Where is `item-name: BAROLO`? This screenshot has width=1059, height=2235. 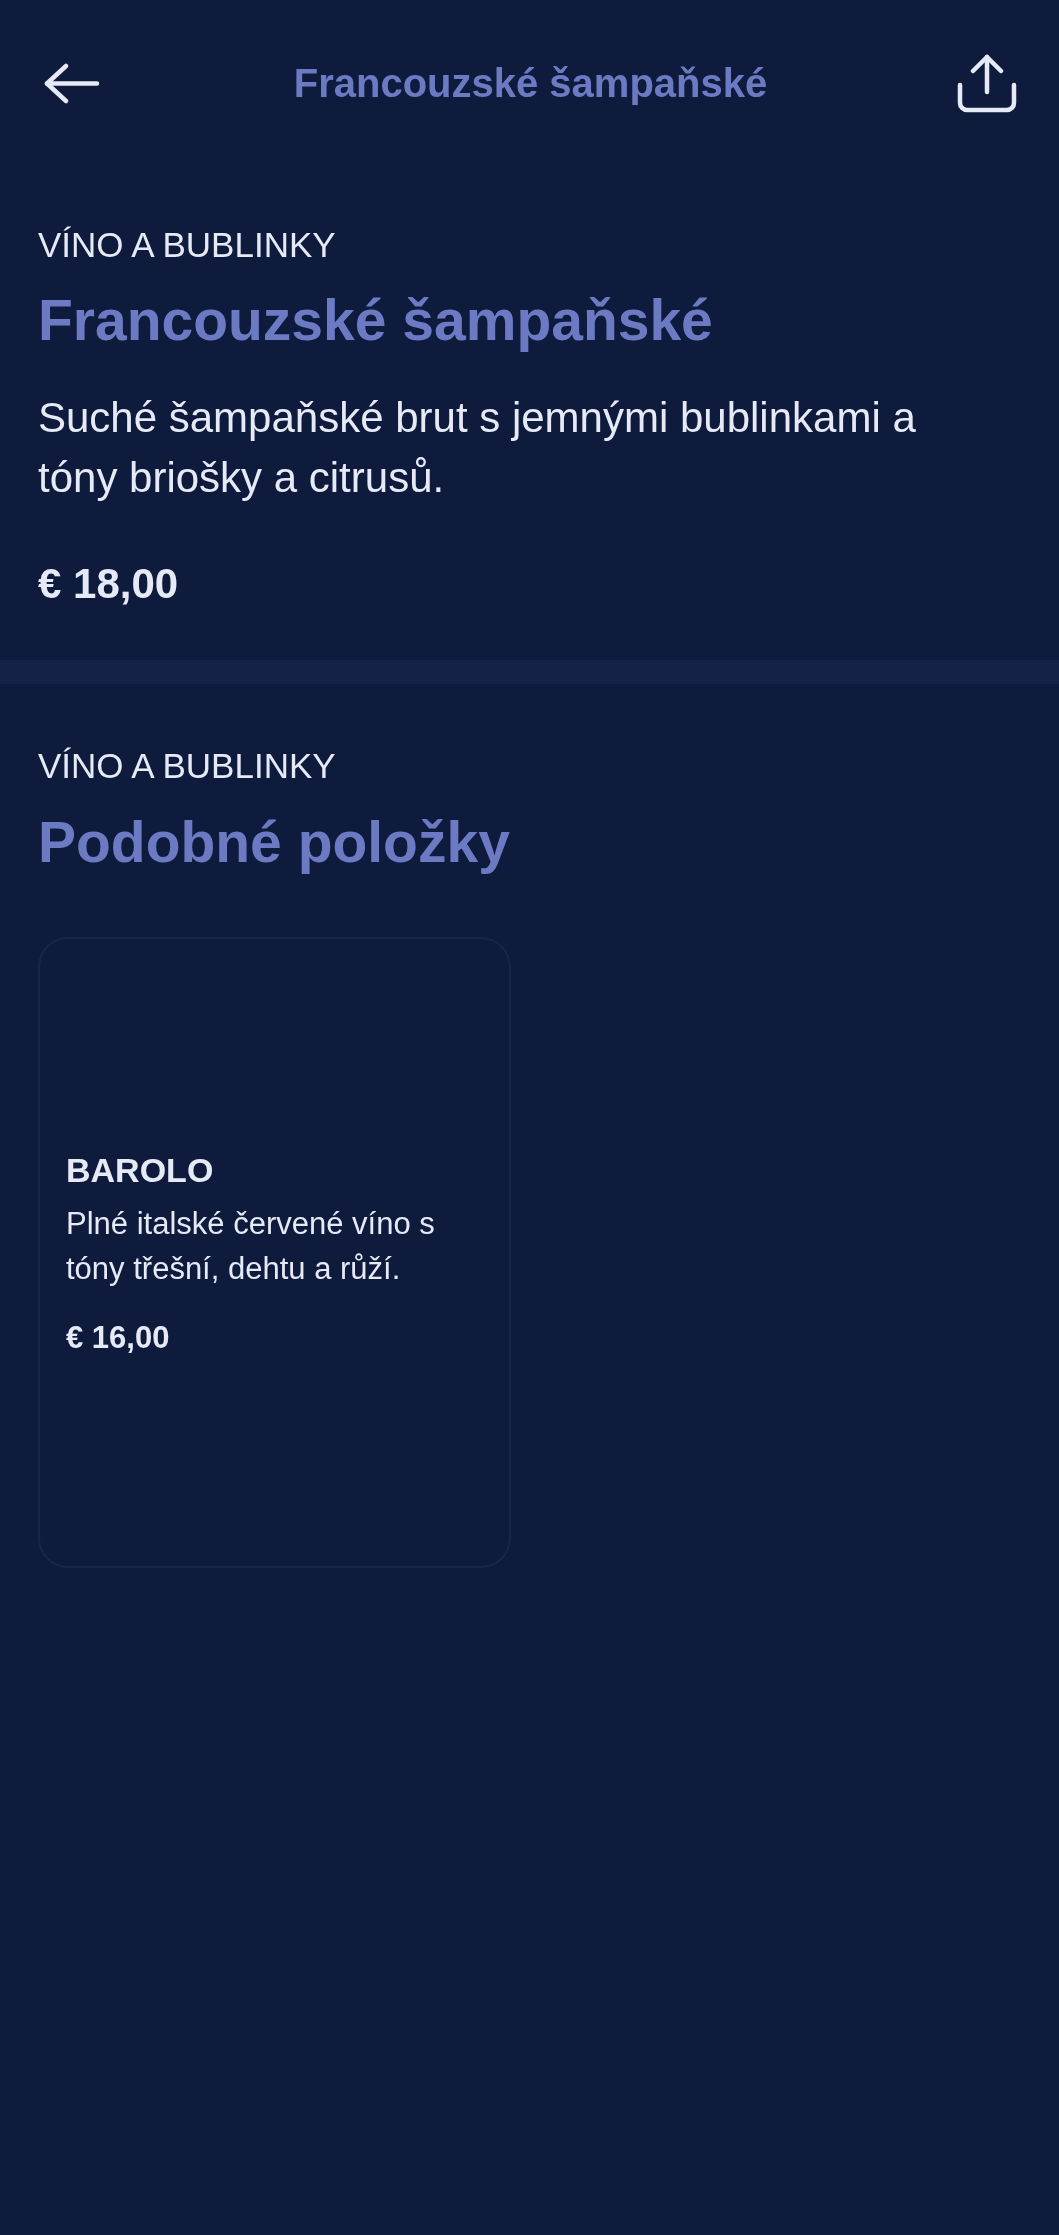
item-name: BAROLO is located at coordinates (140, 1170).